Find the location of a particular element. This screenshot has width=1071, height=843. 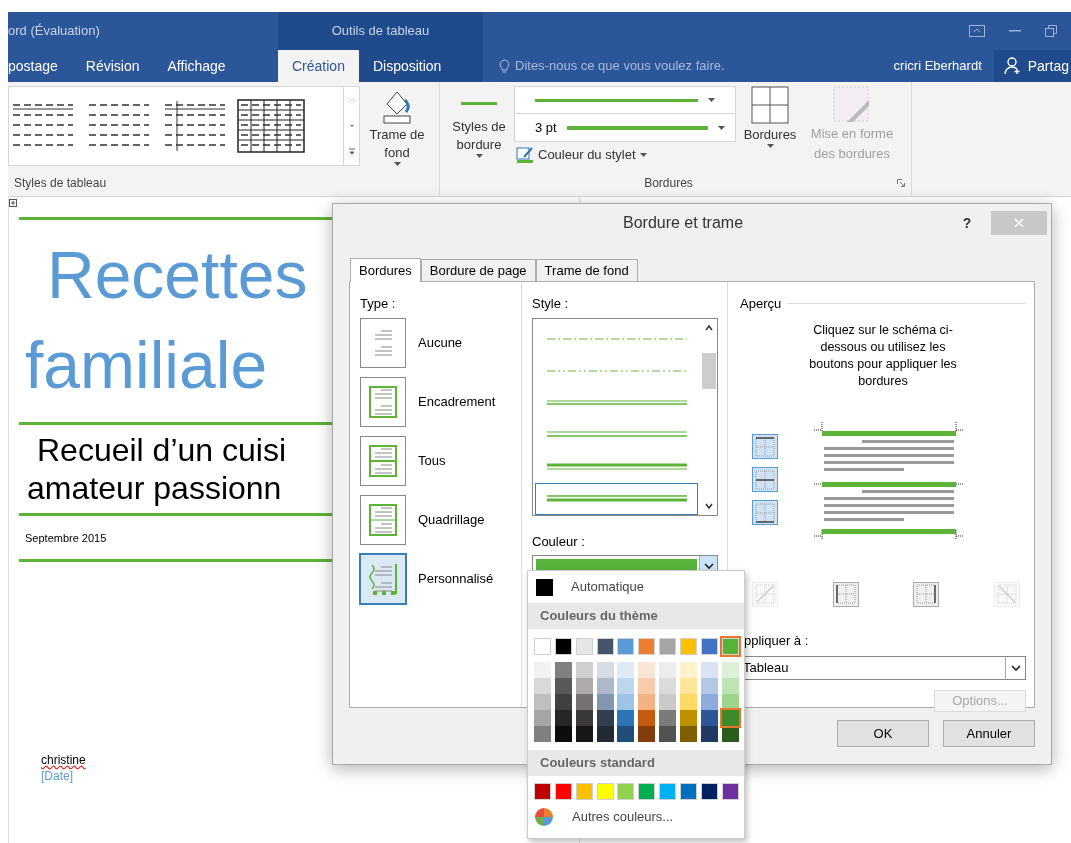

ribbon-tab: postage is located at coordinates (40, 66).